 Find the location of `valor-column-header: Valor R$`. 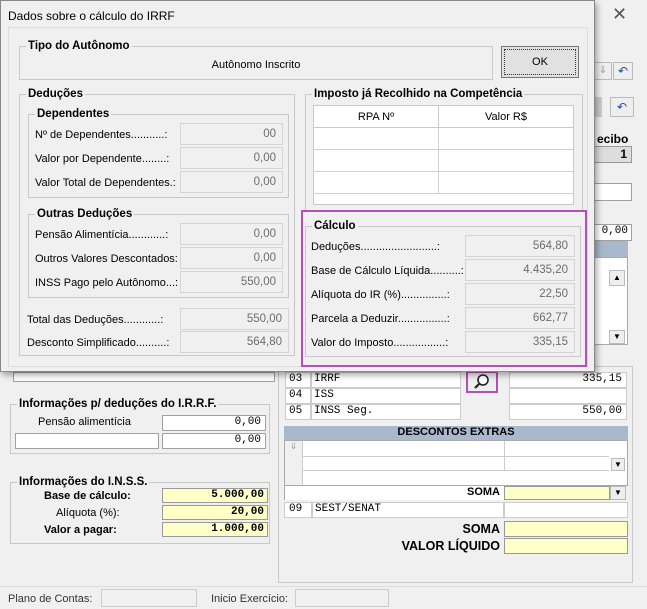

valor-column-header: Valor R$ is located at coordinates (506, 117).